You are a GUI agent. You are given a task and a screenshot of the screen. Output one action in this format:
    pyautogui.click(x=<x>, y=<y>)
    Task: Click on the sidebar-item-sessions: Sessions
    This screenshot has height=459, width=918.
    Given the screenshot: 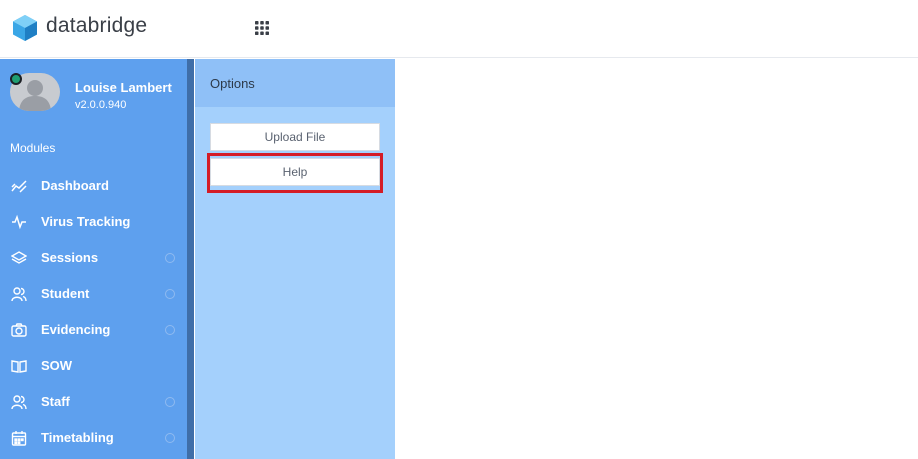 What is the action you would take?
    pyautogui.click(x=93, y=258)
    